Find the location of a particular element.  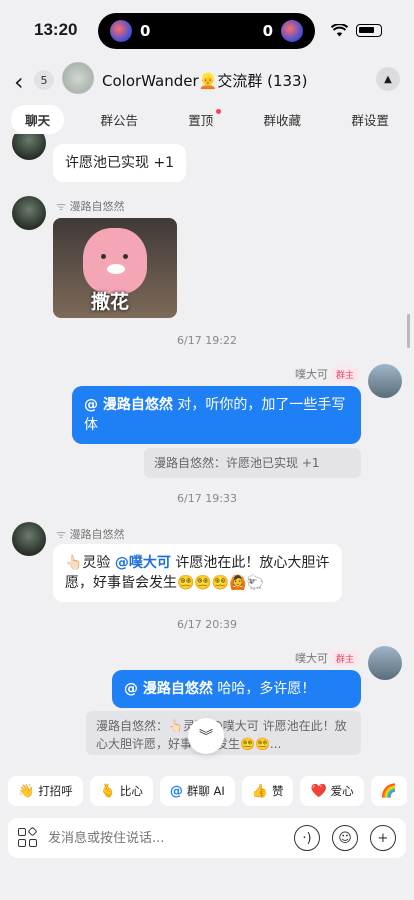

quick-action-heart-hands: 🫰 比心 is located at coordinates (121, 791).